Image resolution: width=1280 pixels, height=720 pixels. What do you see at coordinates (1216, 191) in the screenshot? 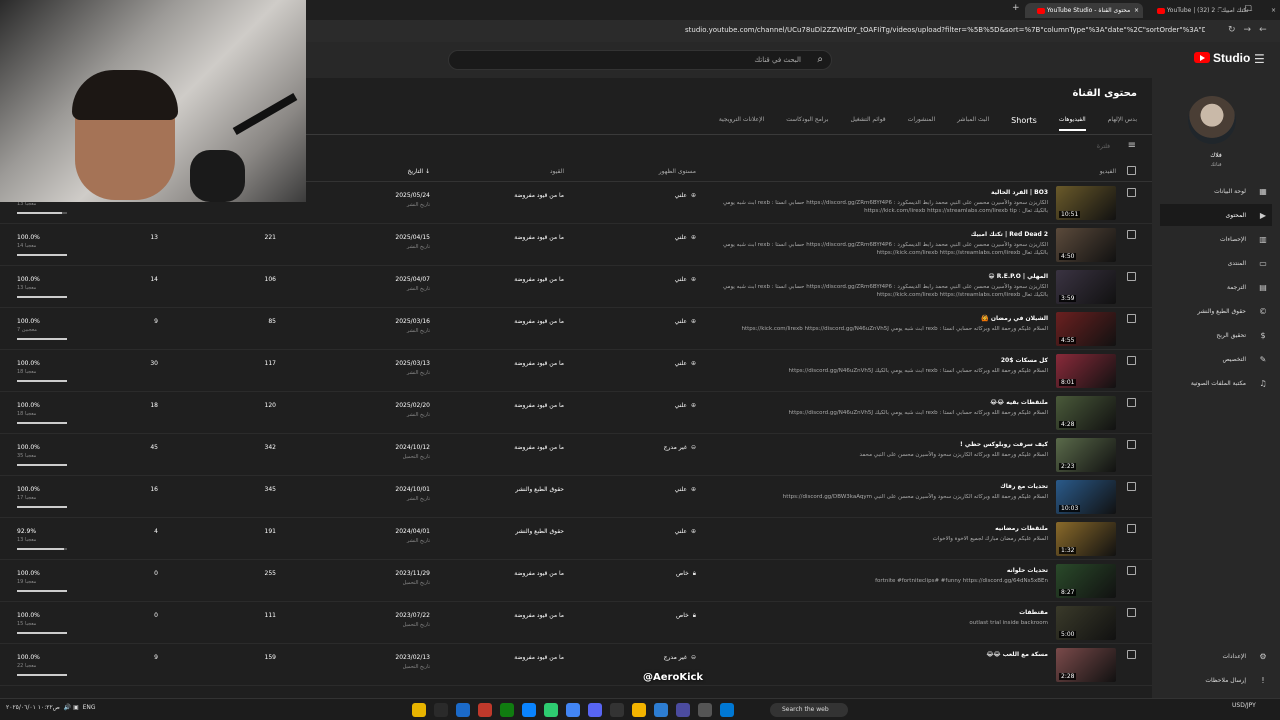
I see `sidebar-item-dashboard: لوحة البيانات ▦` at bounding box center [1216, 191].